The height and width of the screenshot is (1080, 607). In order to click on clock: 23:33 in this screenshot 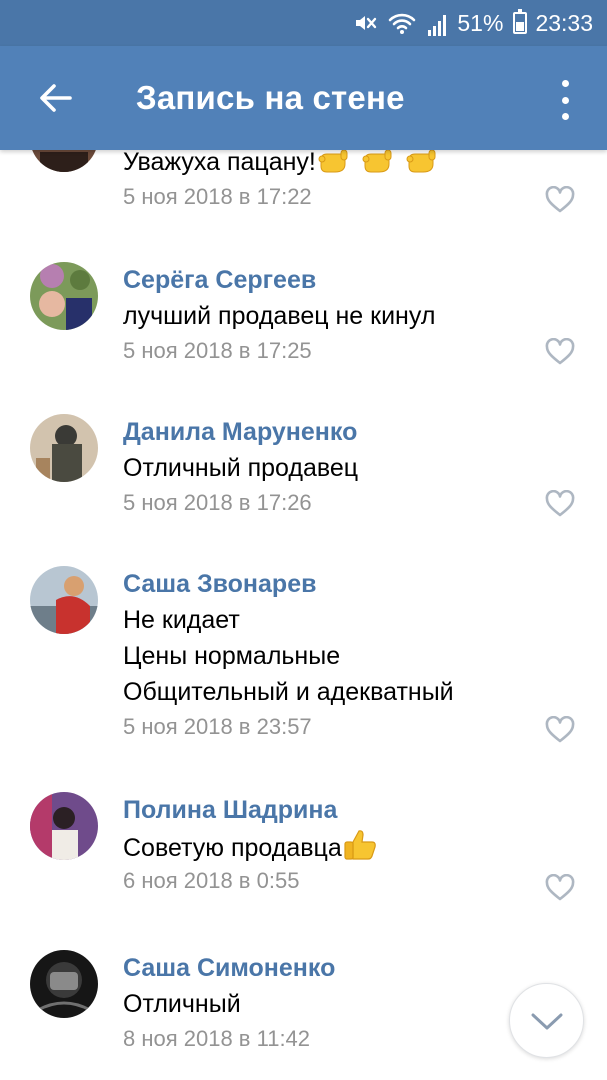, I will do `click(564, 22)`.